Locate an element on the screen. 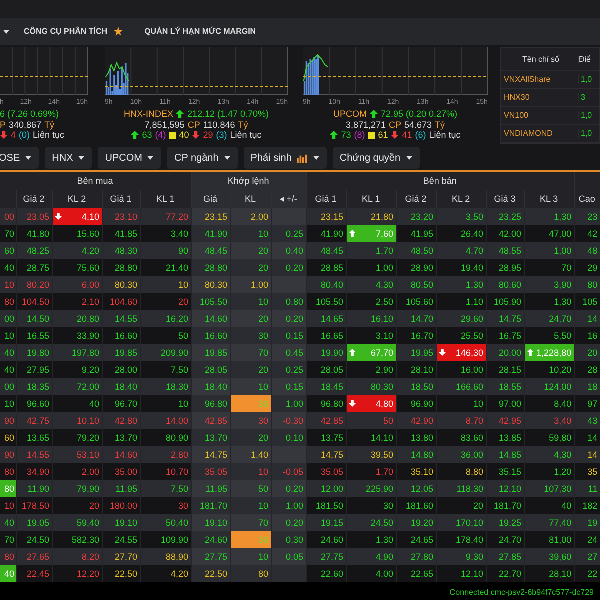 The width and height of the screenshot is (600, 600). quote-value: 35.00 is located at coordinates (126, 471).